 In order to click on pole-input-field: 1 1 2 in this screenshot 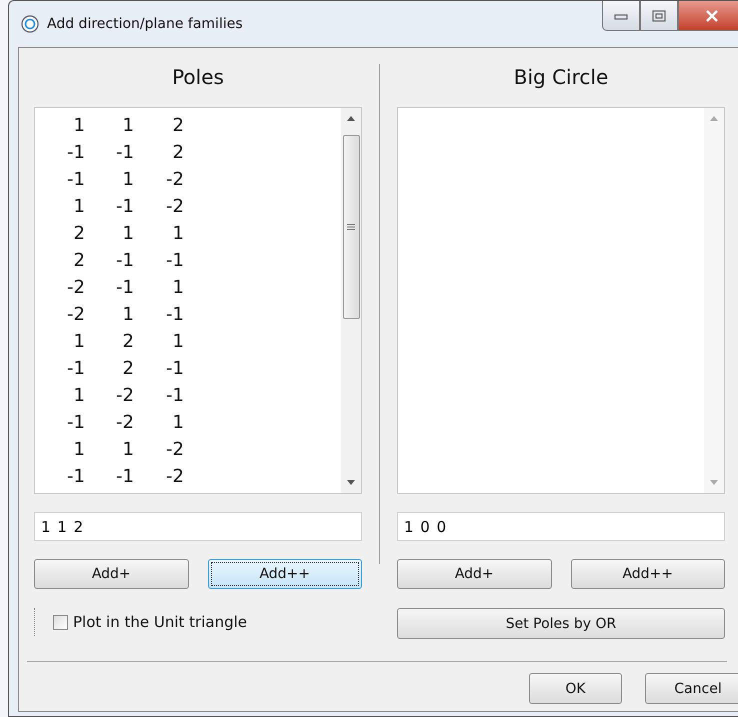, I will do `click(198, 526)`.